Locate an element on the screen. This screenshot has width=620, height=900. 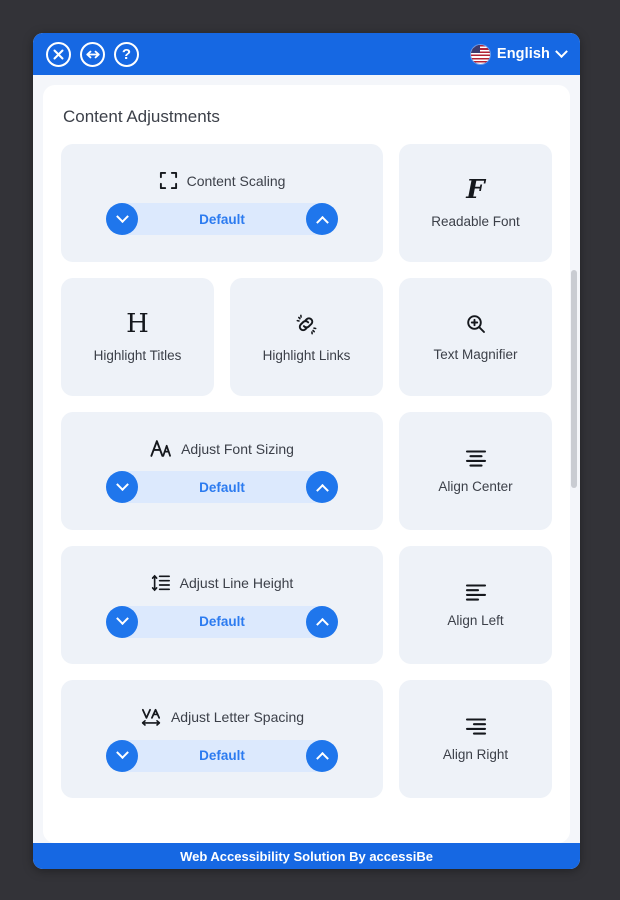
adjust-letter-spacing-decrease-button is located at coordinates (122, 755).